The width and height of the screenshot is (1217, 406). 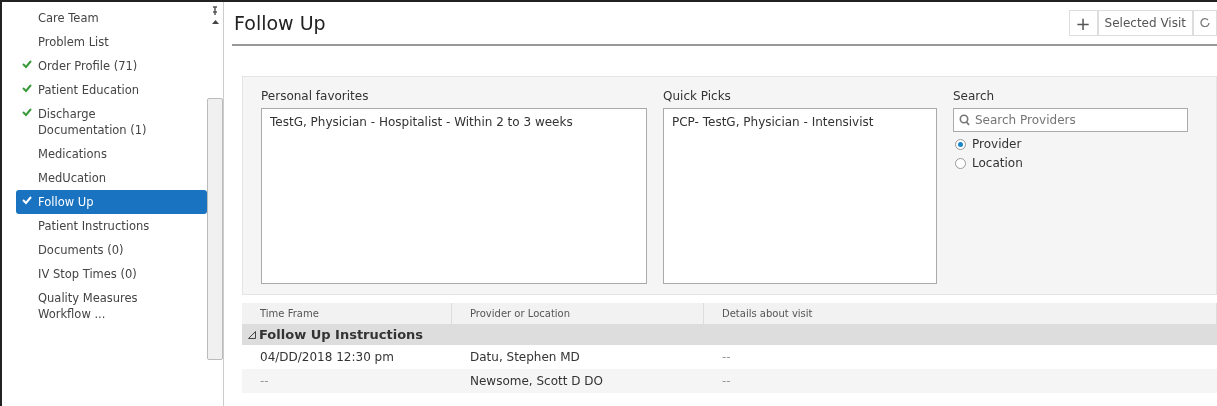 What do you see at coordinates (215, 11) in the screenshot?
I see `pin-icon` at bounding box center [215, 11].